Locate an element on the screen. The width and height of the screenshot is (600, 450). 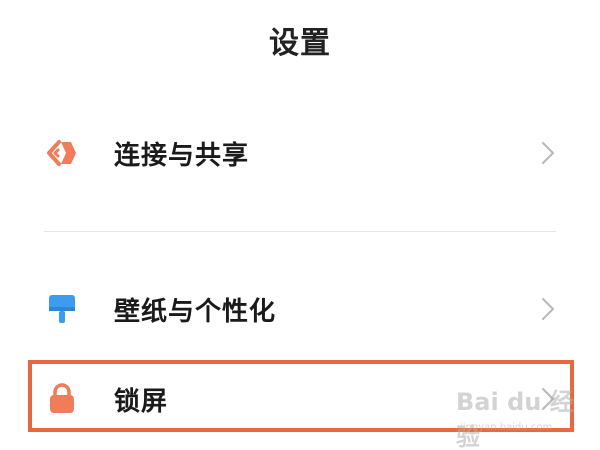
page-title: 设置 is located at coordinates (300, 43).